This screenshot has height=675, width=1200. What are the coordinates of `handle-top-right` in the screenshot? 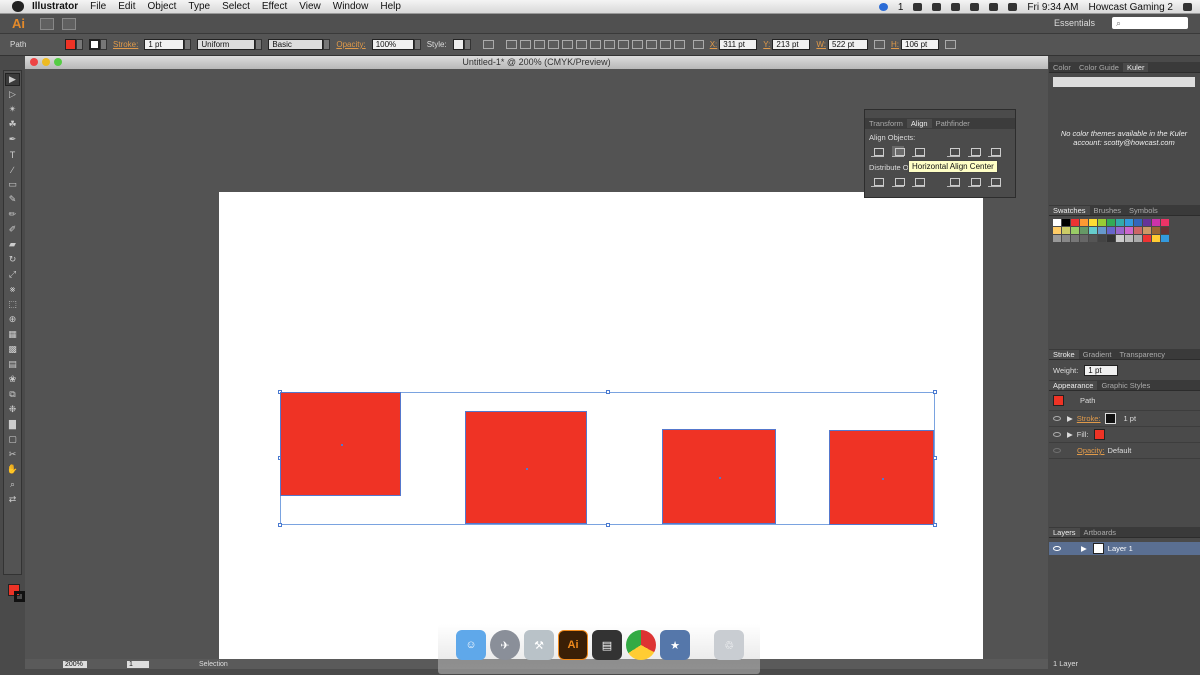 It's located at (935, 392).